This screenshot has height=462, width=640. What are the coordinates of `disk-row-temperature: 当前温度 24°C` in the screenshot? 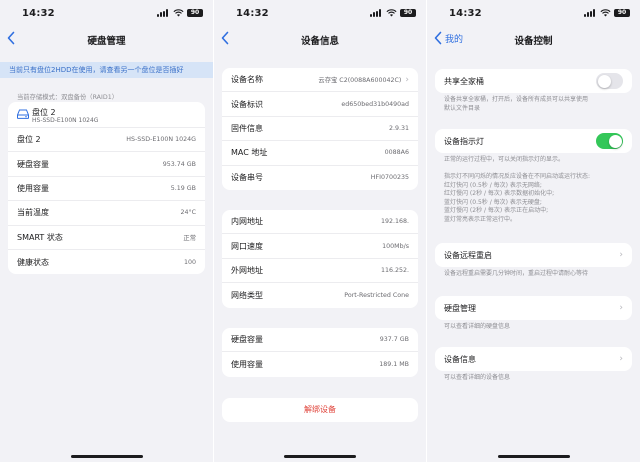 It's located at (106, 213).